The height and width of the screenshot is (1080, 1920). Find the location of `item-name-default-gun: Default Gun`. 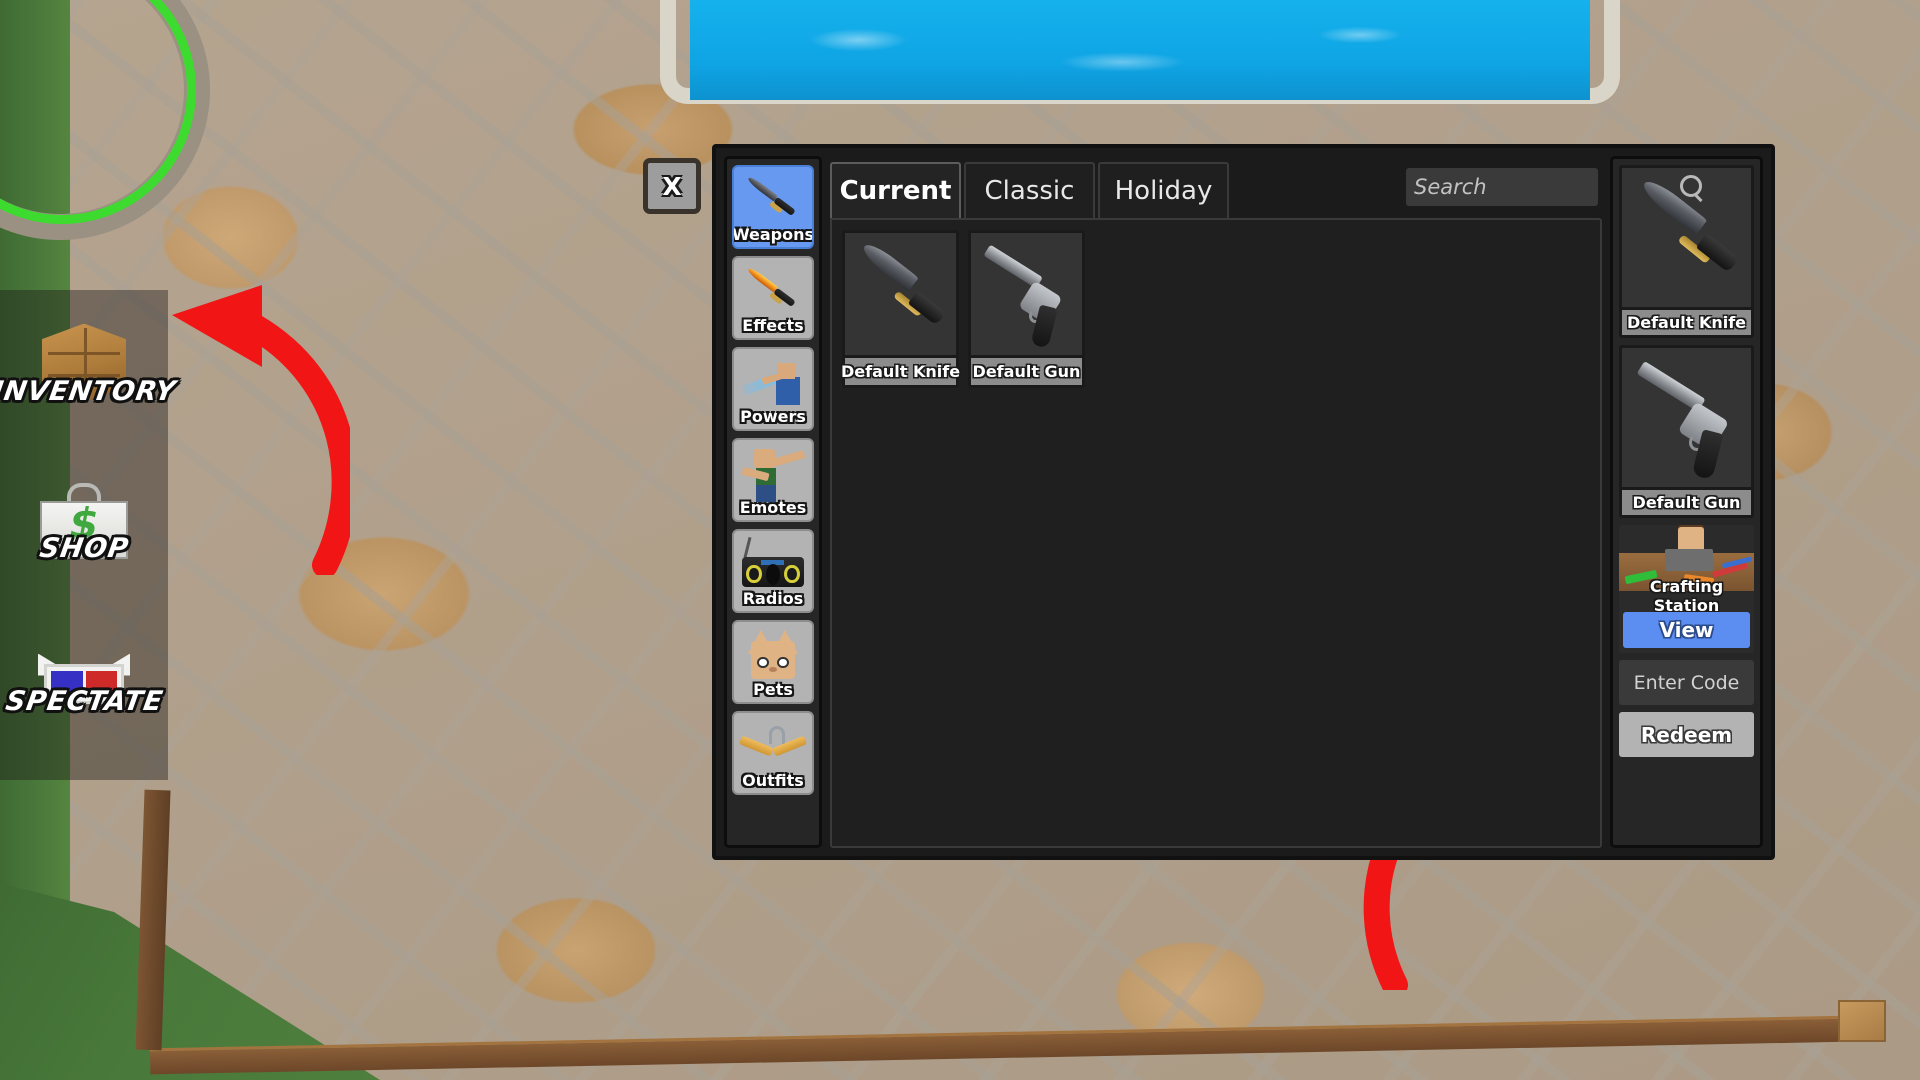

item-name-default-gun: Default Gun is located at coordinates (1026, 371).